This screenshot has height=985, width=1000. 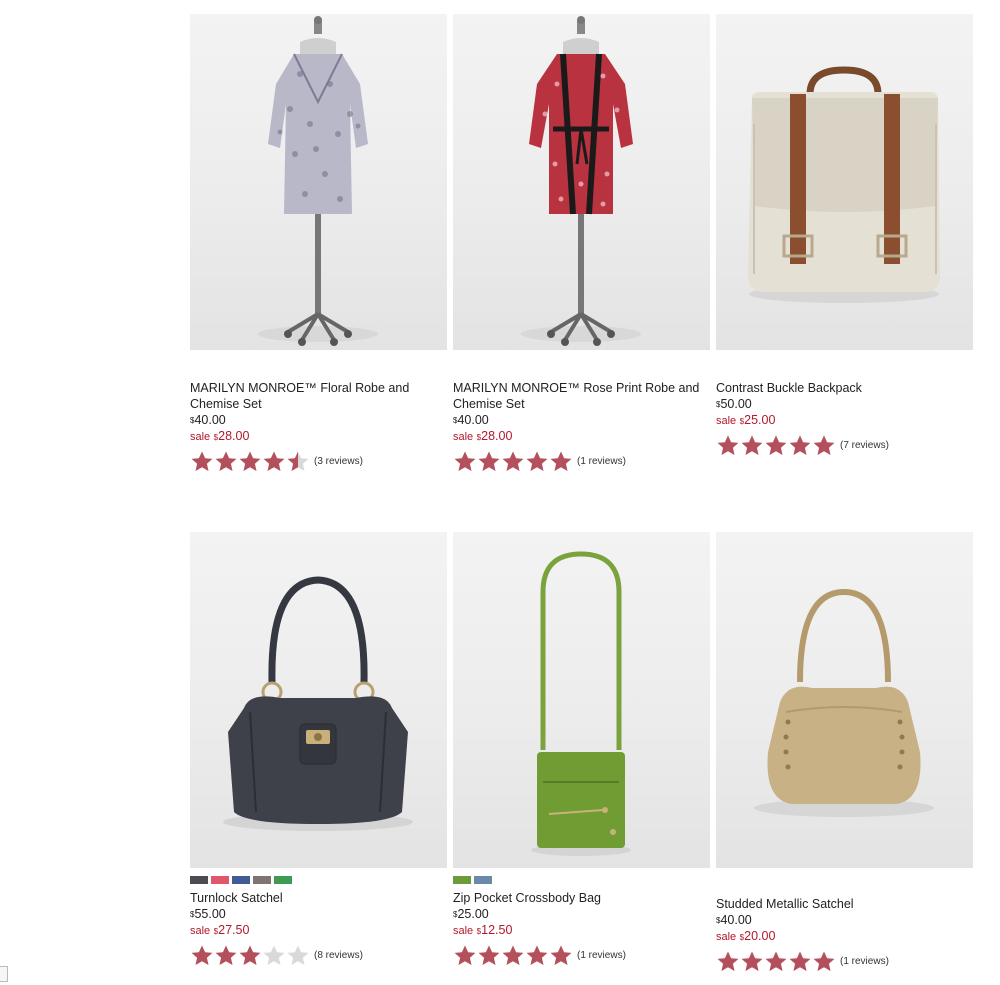 I want to click on regular-price: $50.00, so click(x=734, y=404).